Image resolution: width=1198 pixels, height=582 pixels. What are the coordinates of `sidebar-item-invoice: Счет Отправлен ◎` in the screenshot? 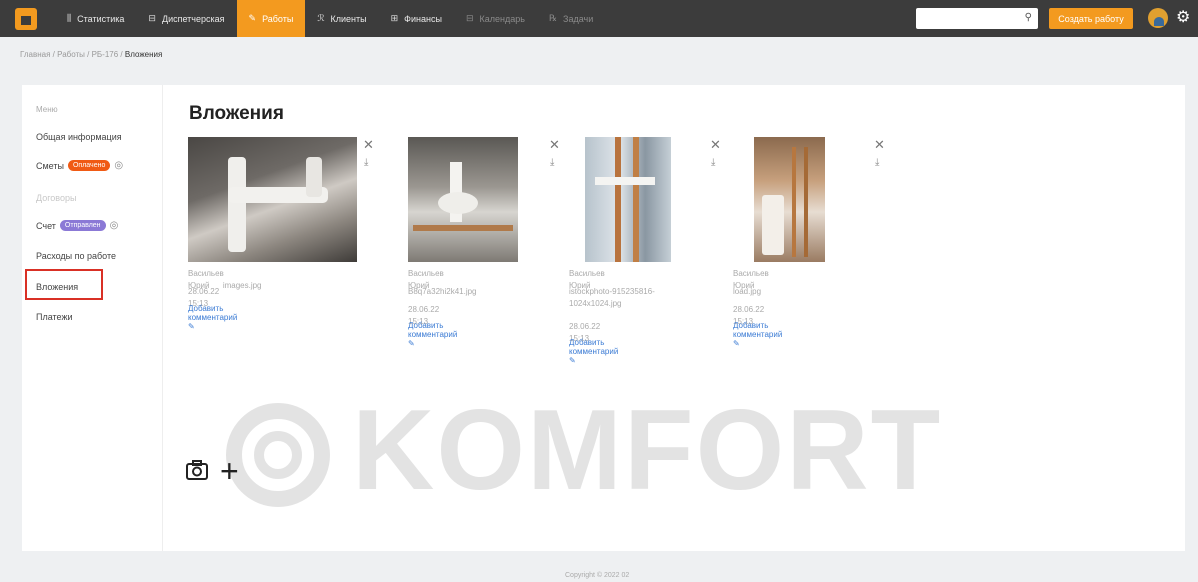 It's located at (77, 225).